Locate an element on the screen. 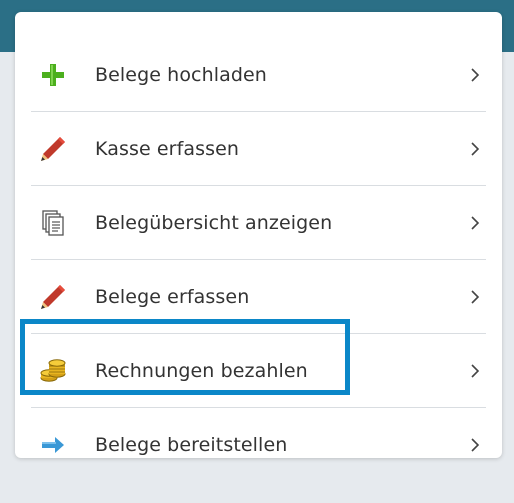 This screenshot has width=514, height=503. menu-item-belege-hochladen: Belege hochladen is located at coordinates (258, 75).